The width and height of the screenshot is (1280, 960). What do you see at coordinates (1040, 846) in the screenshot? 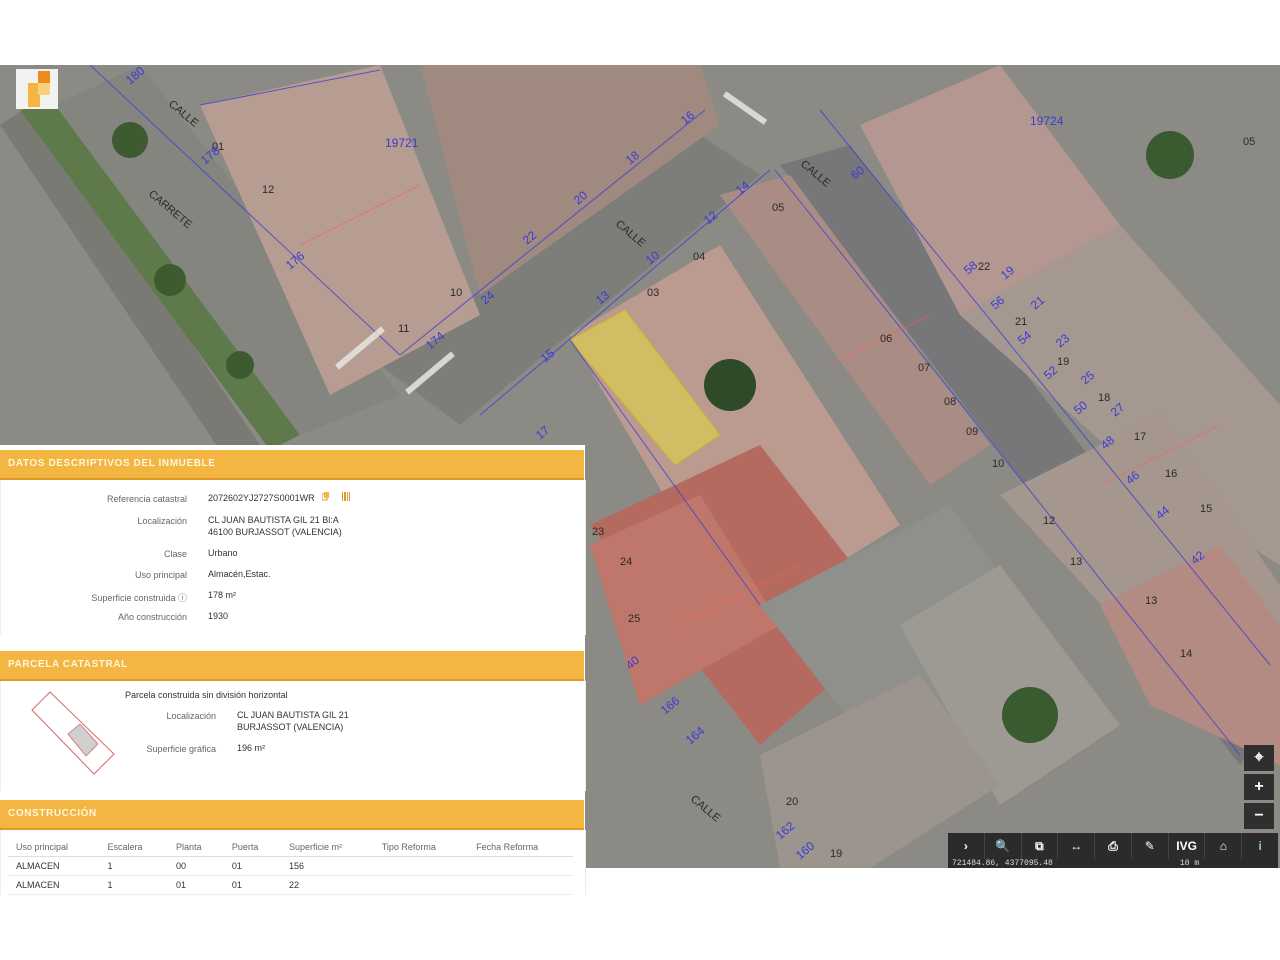
I see `layers-icon: ⧉` at bounding box center [1040, 846].